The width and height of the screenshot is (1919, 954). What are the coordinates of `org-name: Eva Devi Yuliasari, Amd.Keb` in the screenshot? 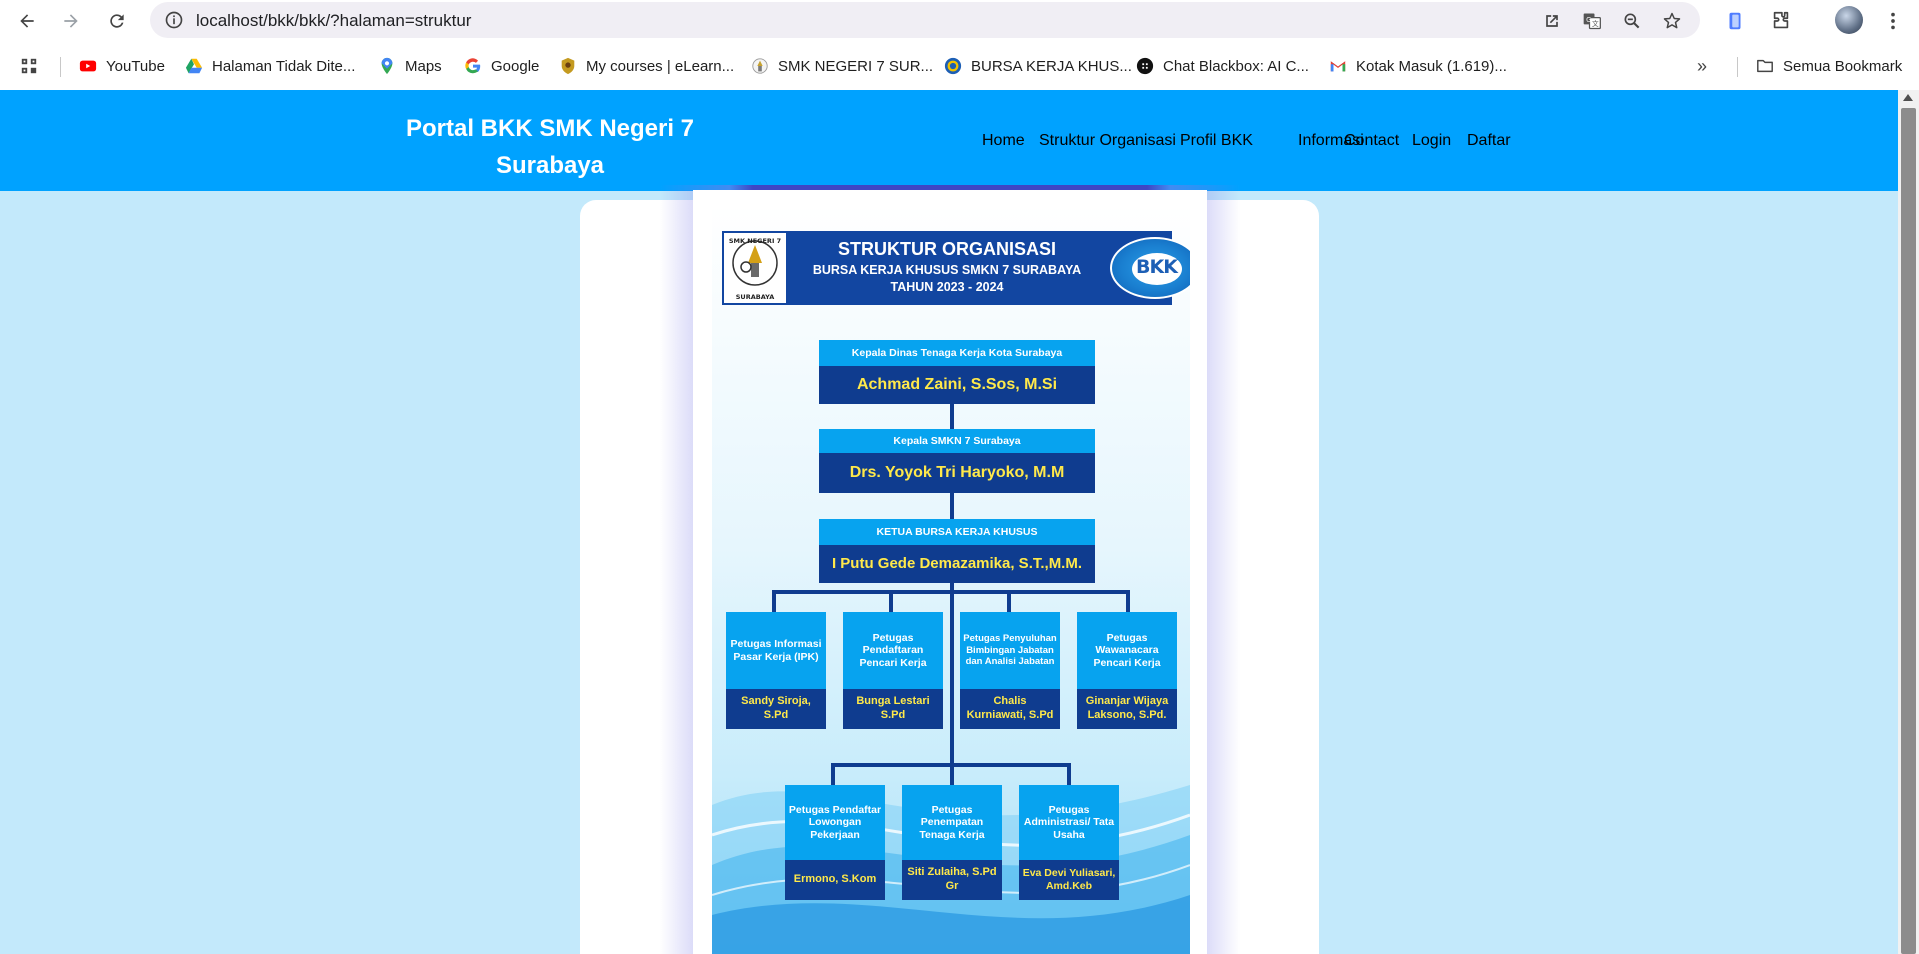 It's located at (1069, 880).